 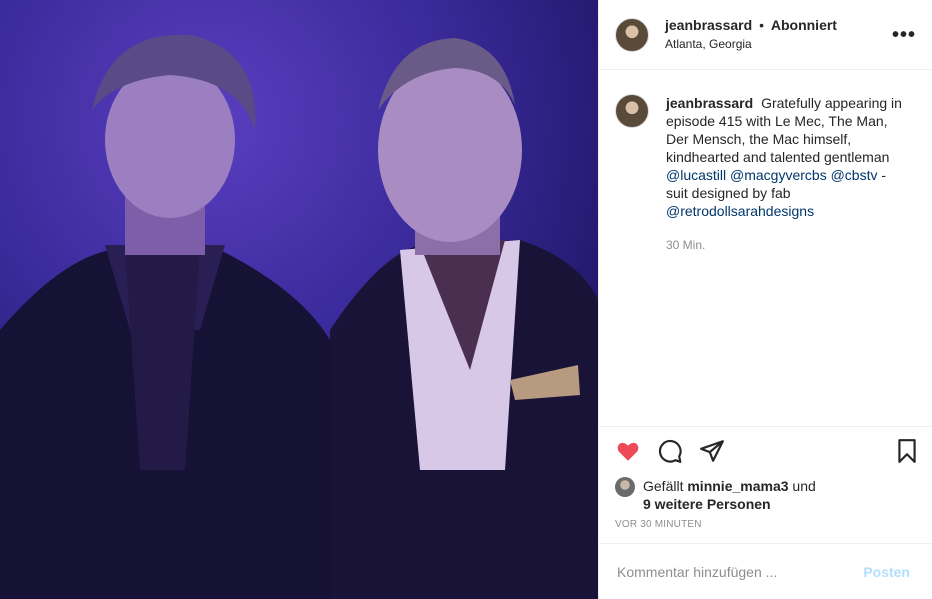 I want to click on caption-avatar, so click(x=632, y=111).